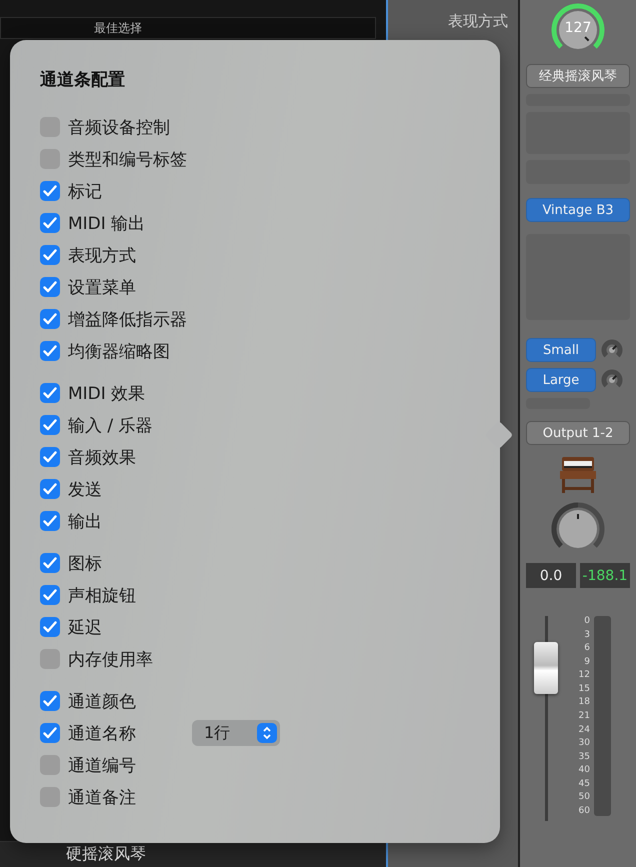 The image size is (636, 867). I want to click on option-label: 输出, so click(85, 521).